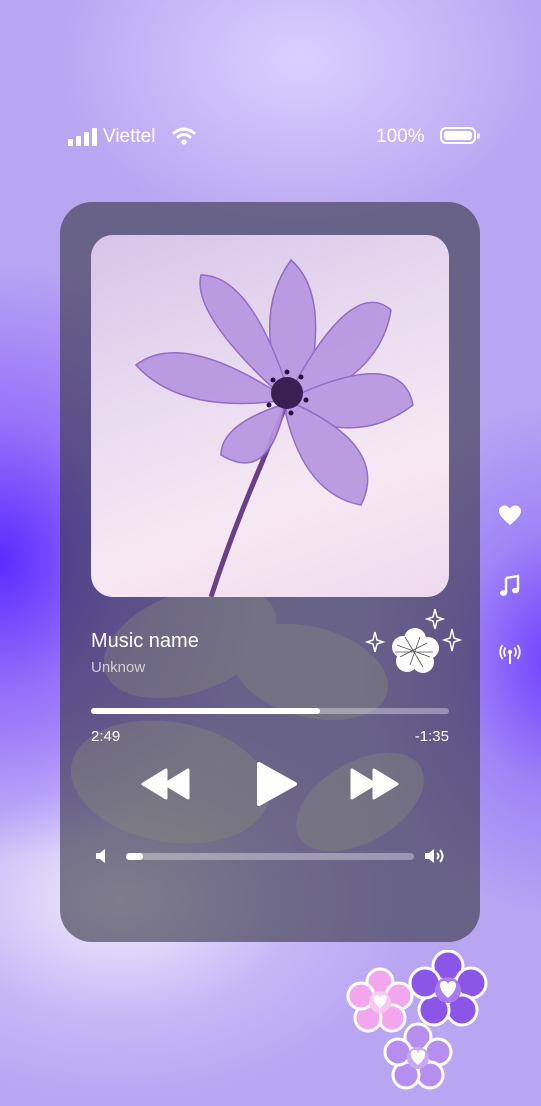 The image size is (541, 1106). What do you see at coordinates (145, 641) in the screenshot?
I see `song-title: Music name` at bounding box center [145, 641].